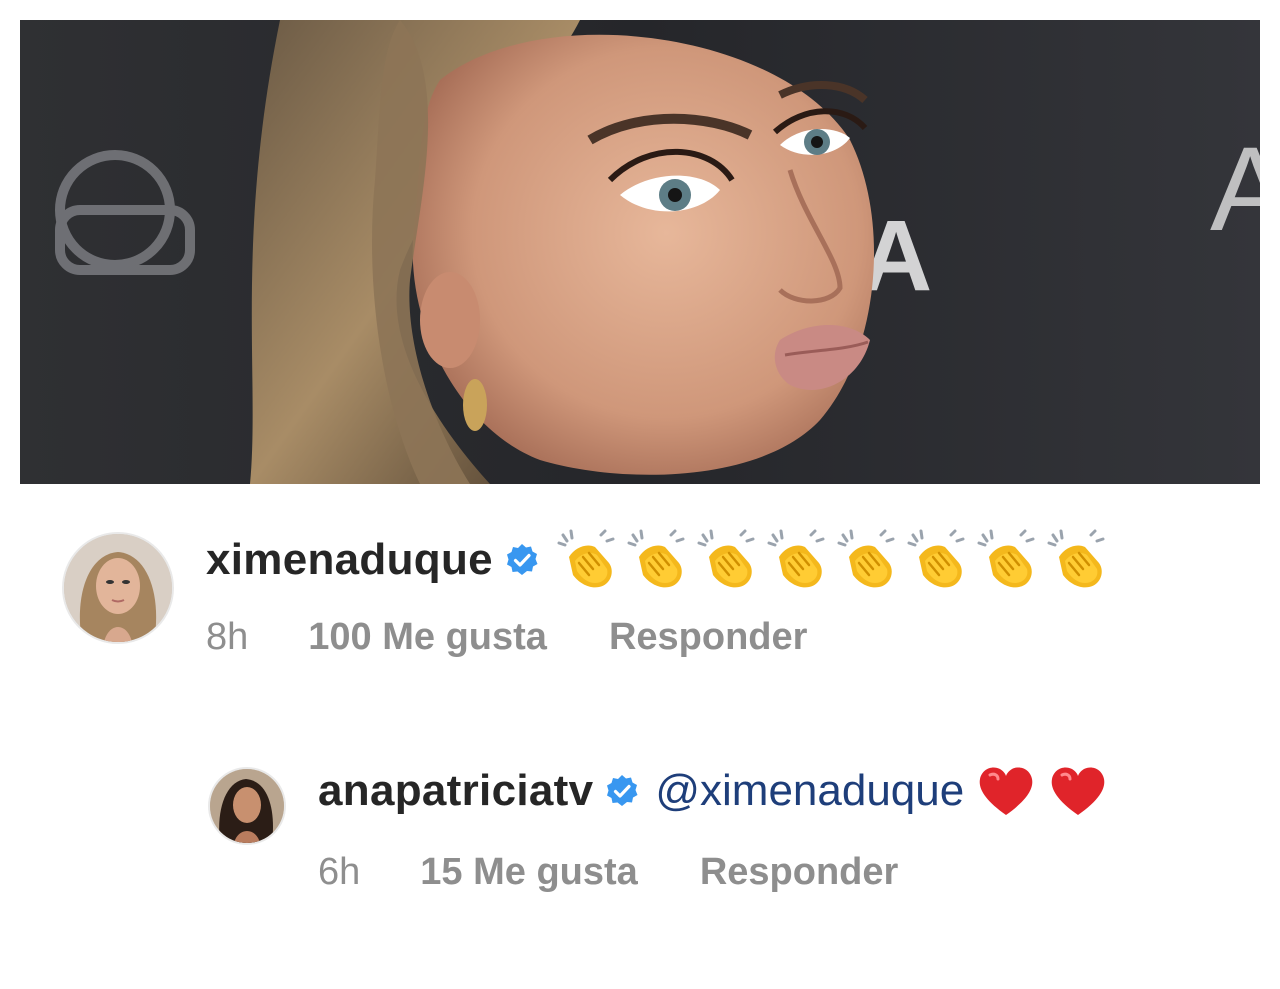 The width and height of the screenshot is (1280, 989). What do you see at coordinates (349, 560) in the screenshot?
I see `username: ximenaduque` at bounding box center [349, 560].